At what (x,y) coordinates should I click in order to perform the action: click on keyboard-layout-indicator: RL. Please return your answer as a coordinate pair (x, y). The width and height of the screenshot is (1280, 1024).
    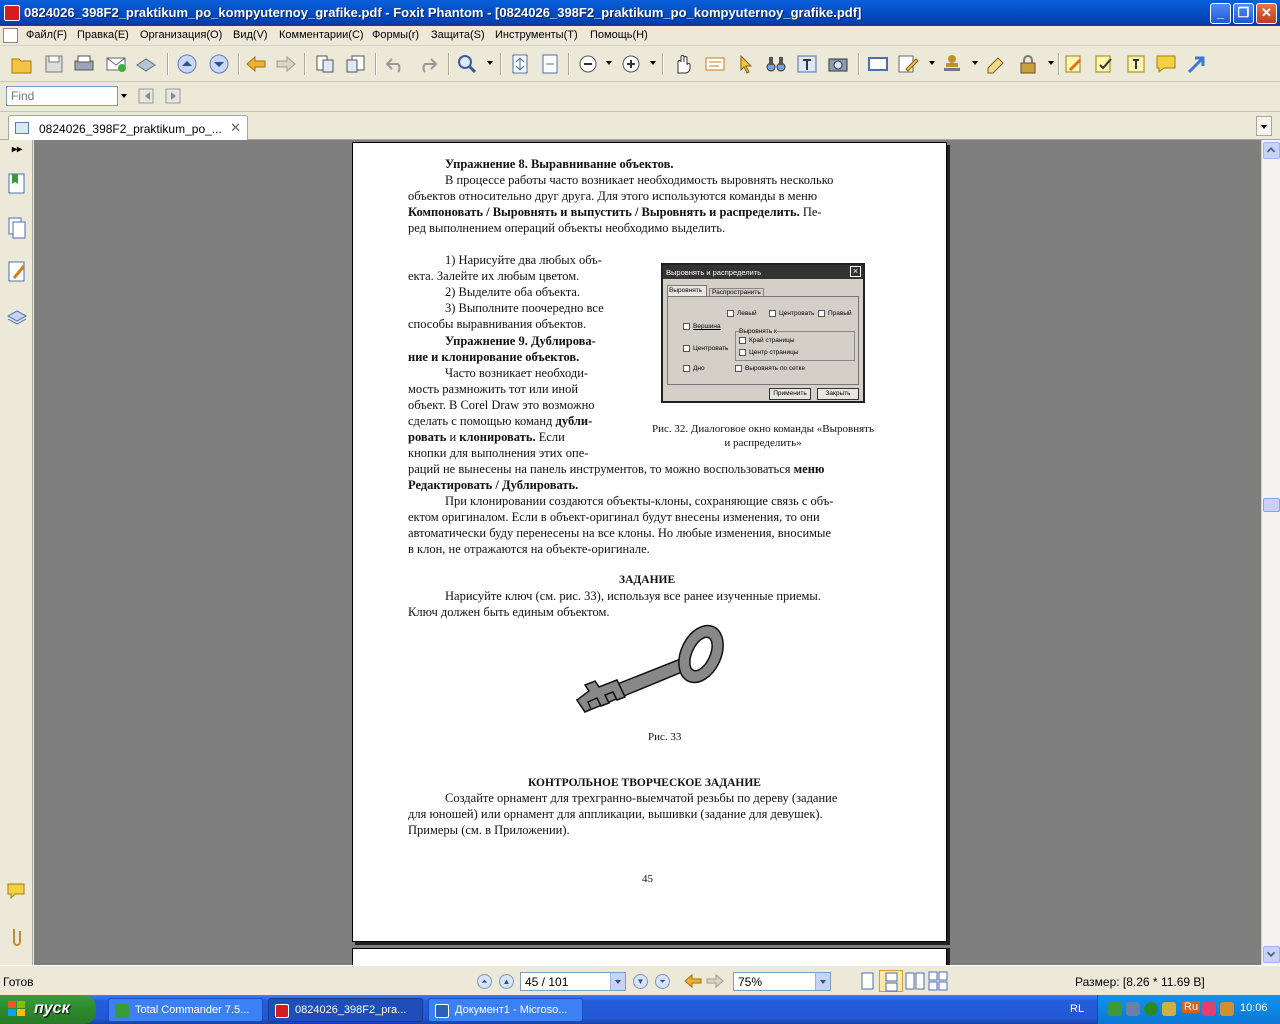
    Looking at the image, I should click on (1077, 1009).